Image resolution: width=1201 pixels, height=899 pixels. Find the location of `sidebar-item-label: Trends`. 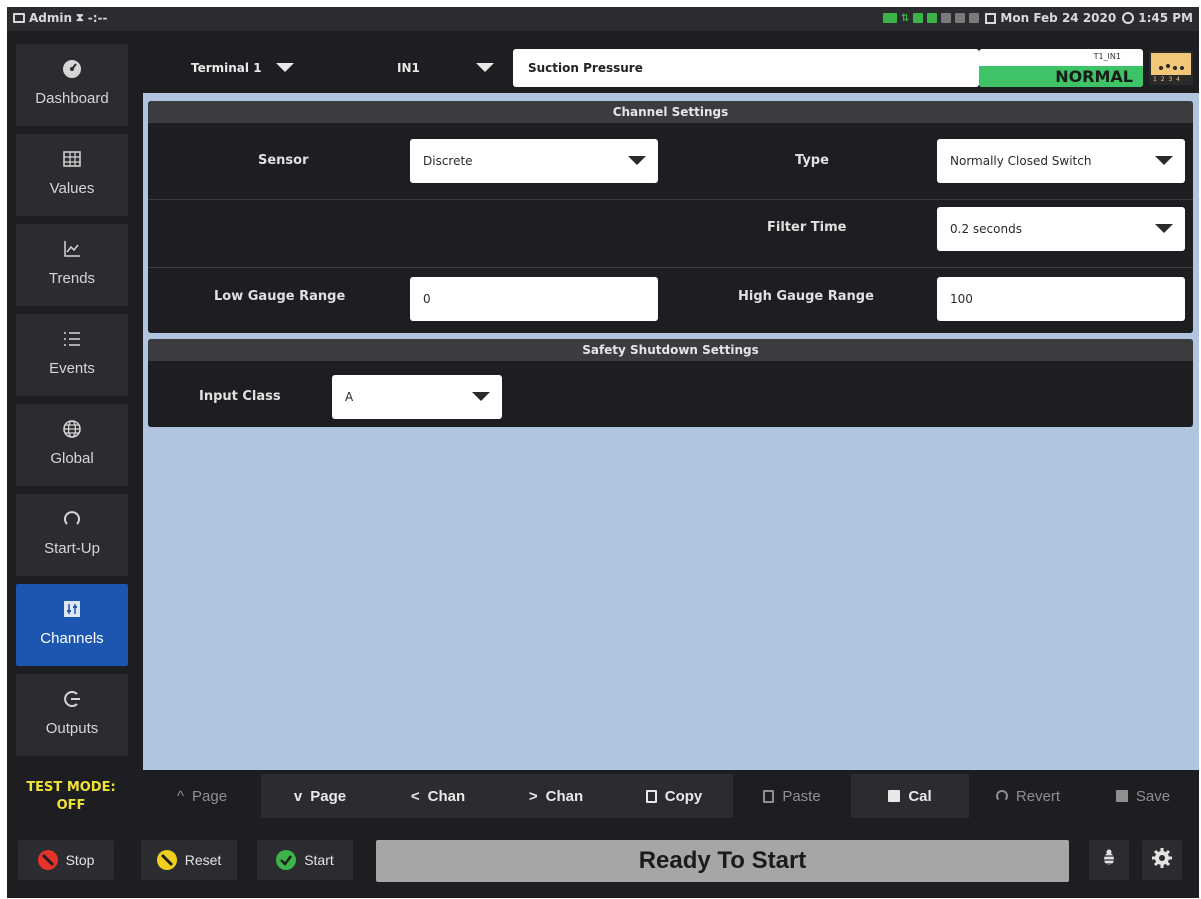

sidebar-item-label: Trends is located at coordinates (72, 278).